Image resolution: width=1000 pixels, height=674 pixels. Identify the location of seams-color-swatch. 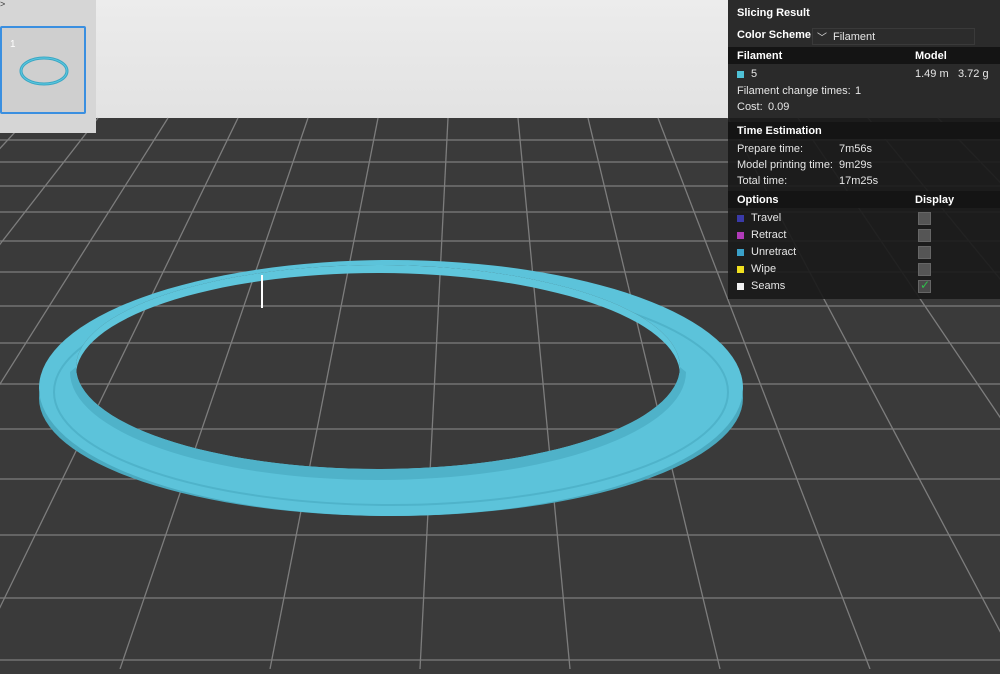
(740, 286).